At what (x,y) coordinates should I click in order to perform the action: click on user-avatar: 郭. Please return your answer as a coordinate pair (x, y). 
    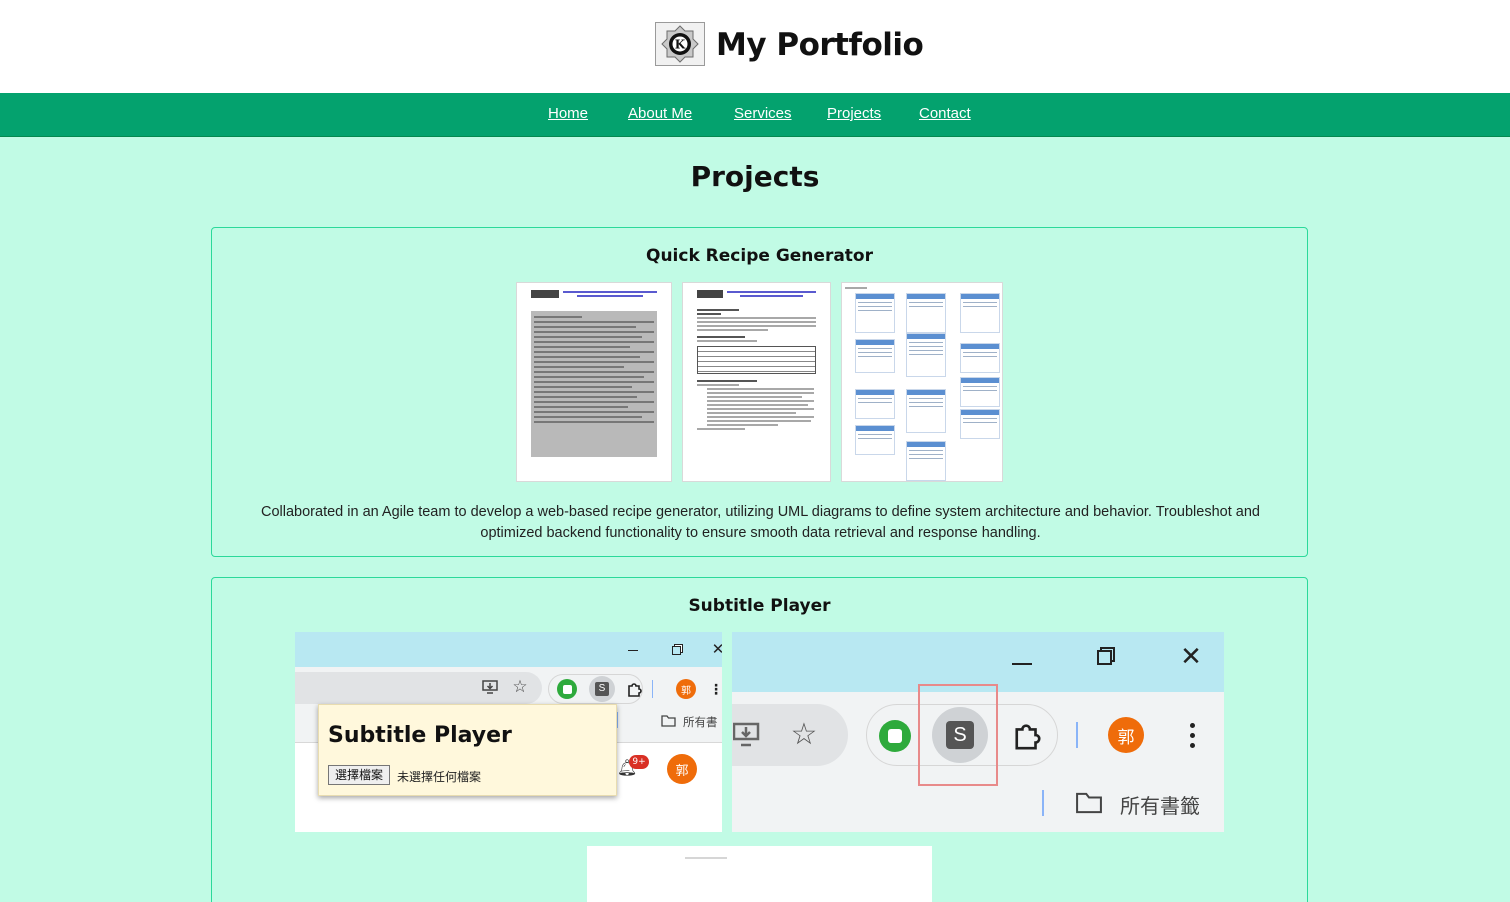
    Looking at the image, I should click on (682, 769).